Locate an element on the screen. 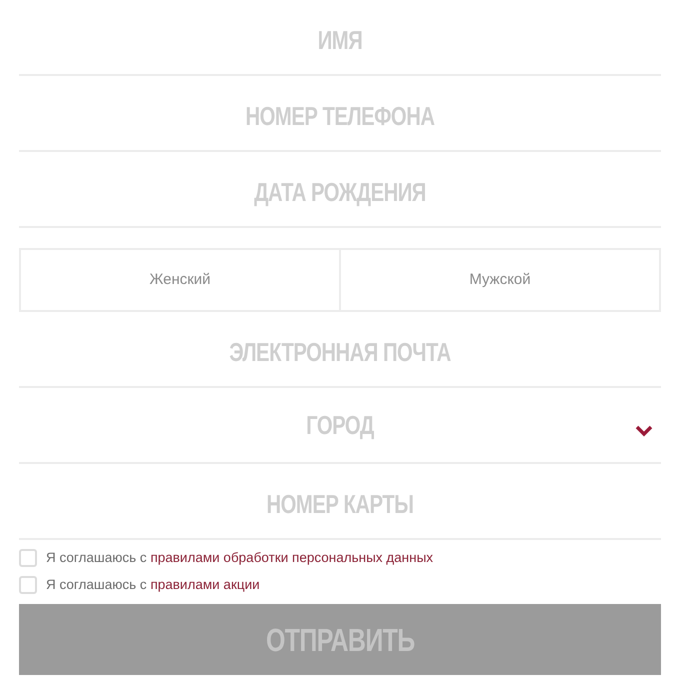 The width and height of the screenshot is (680, 680). agreement-text: Я соглашаюсь с правилами обработки персональных данных is located at coordinates (240, 557).